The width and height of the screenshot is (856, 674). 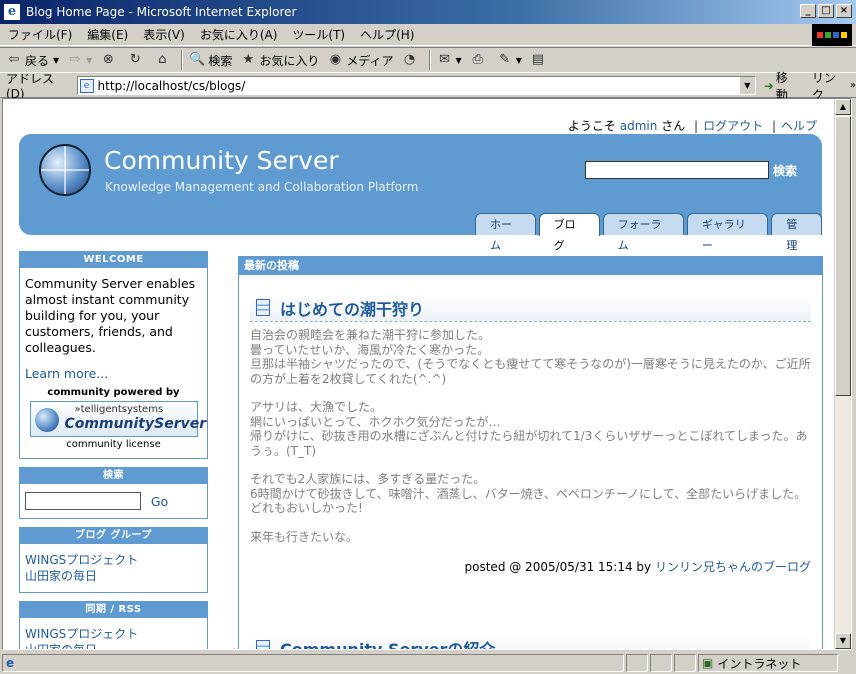 What do you see at coordinates (248, 59) in the screenshot?
I see `favorites-icon: ★` at bounding box center [248, 59].